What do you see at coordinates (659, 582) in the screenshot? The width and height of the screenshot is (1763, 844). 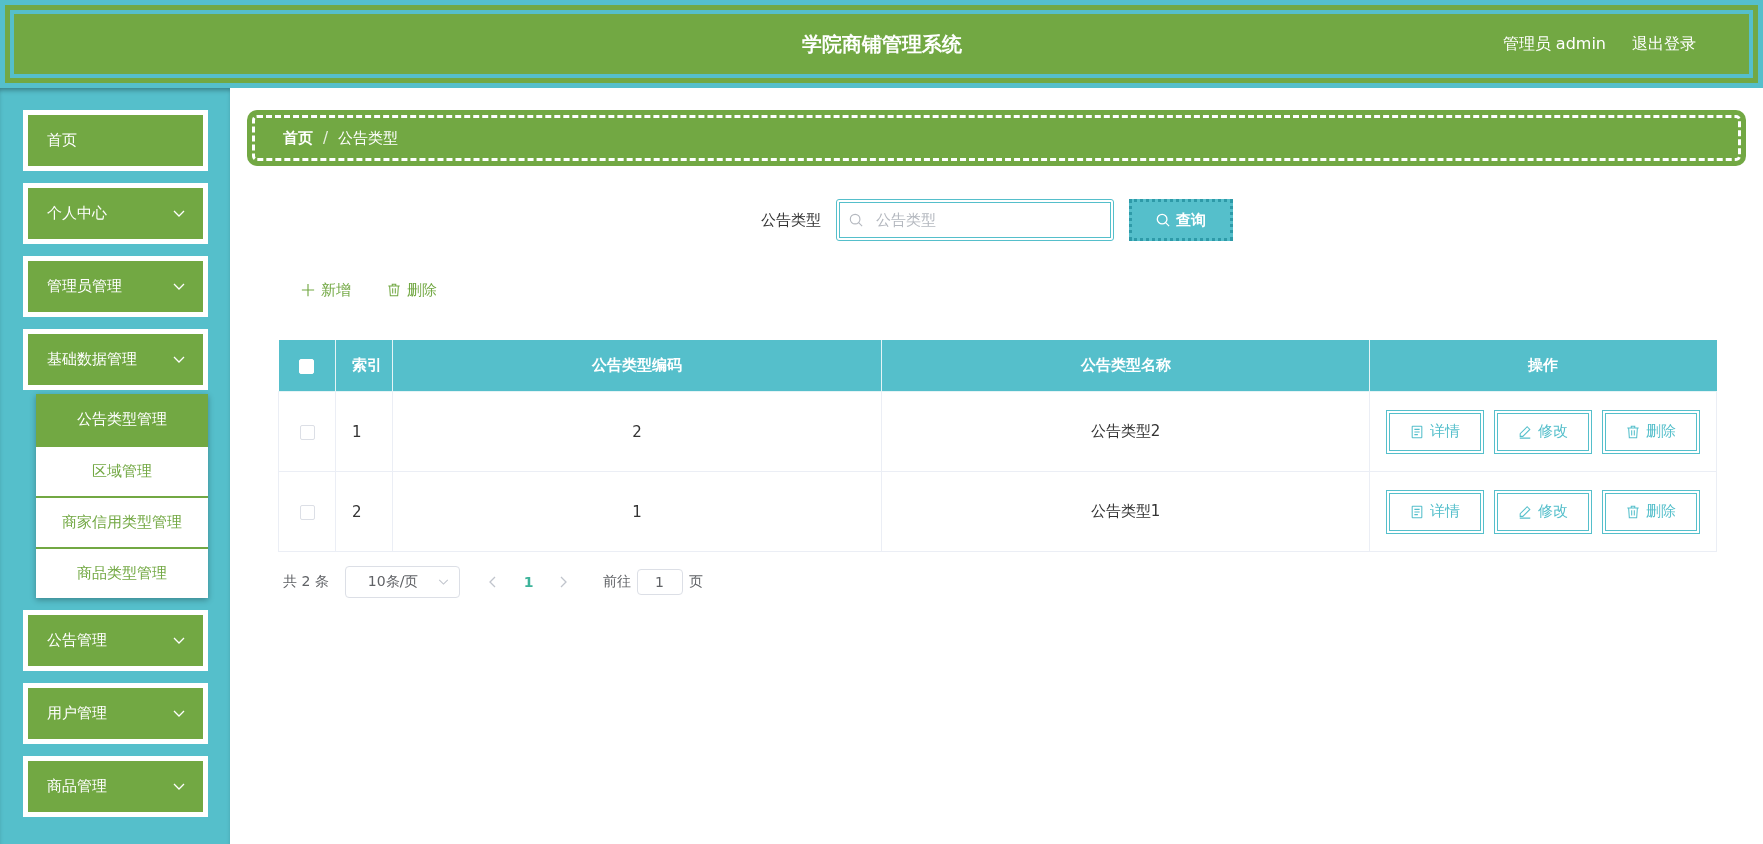 I see `page-input: 1` at bounding box center [659, 582].